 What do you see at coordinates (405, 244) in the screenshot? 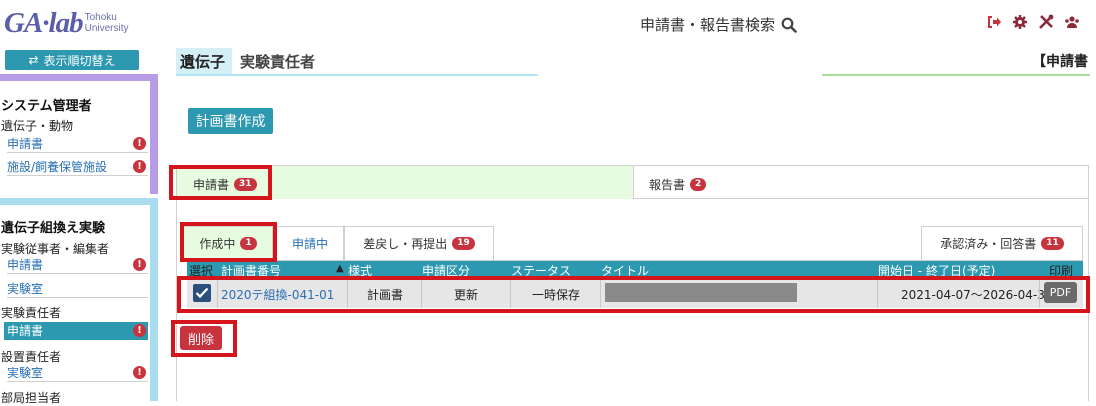
I see `subtab-returned-label: 差戻し・再提出` at bounding box center [405, 244].